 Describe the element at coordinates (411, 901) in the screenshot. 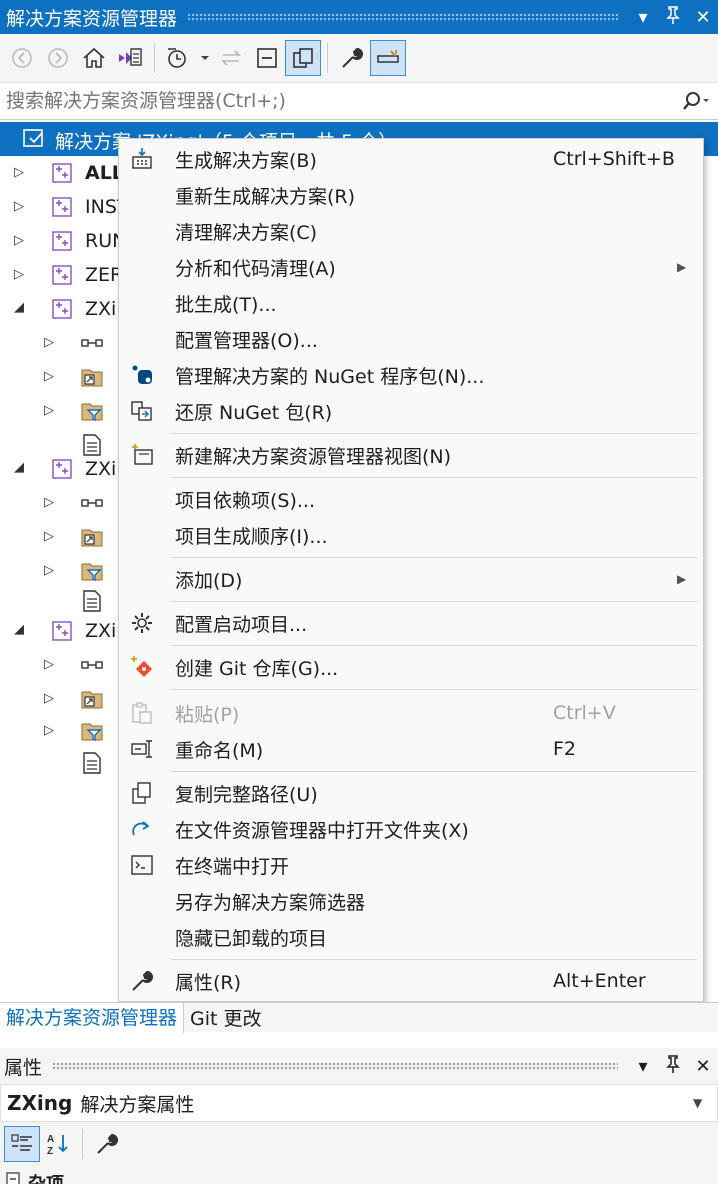

I see `menu-item-save-as-filter: 另存为解决方案筛选器` at that location.